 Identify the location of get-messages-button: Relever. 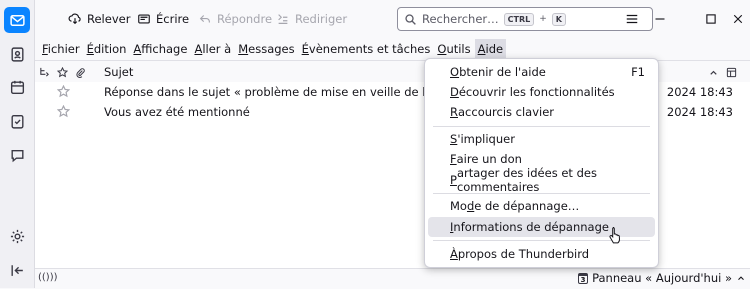
(99, 19).